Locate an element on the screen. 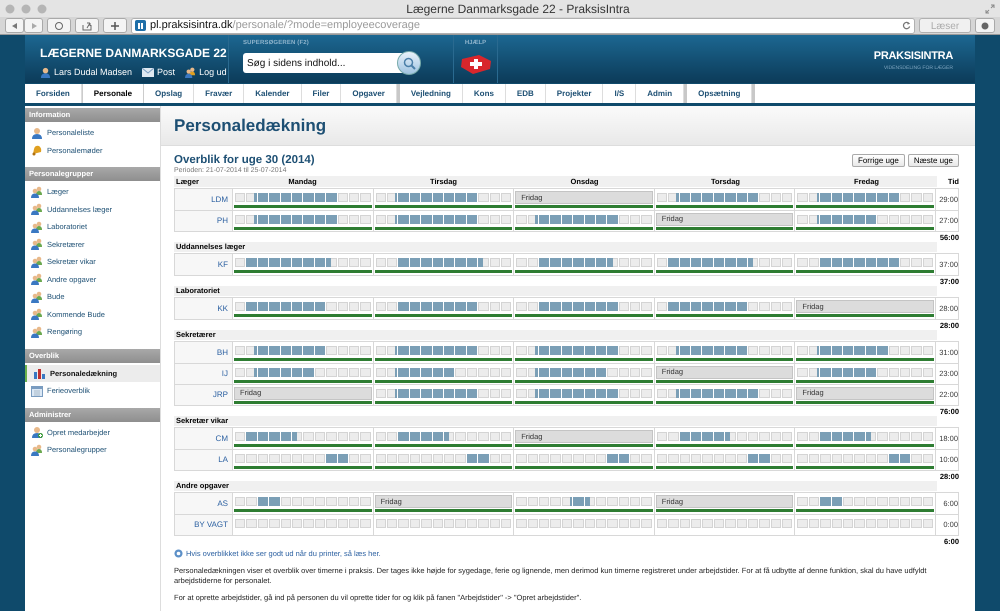 The height and width of the screenshot is (611, 1000). header-link: Lars Dudal Madsen is located at coordinates (93, 73).